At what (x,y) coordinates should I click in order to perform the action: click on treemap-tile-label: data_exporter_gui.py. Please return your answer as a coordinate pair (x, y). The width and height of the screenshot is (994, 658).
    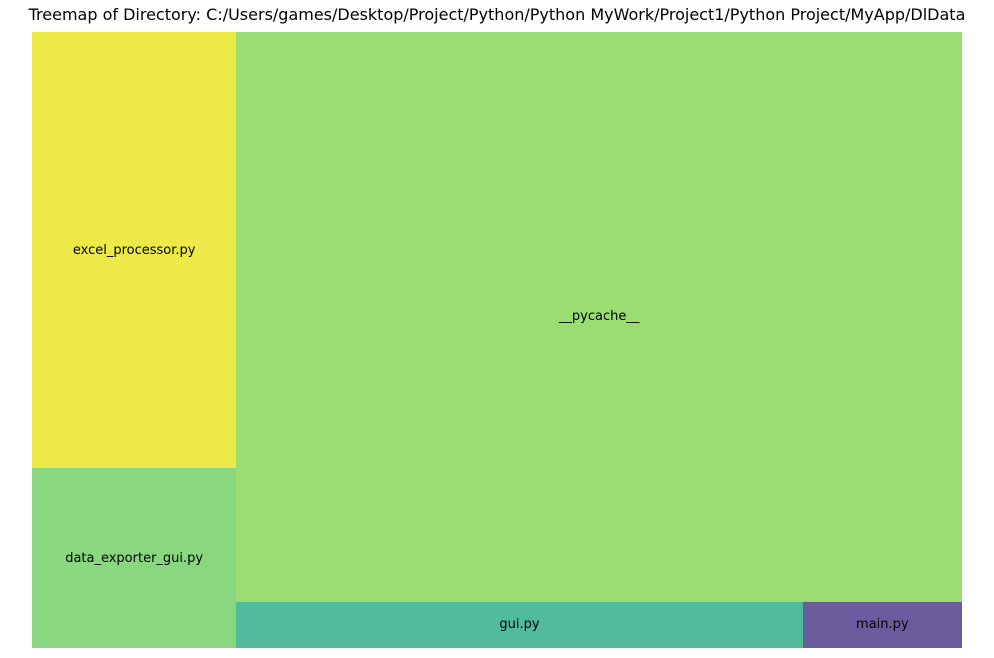
    Looking at the image, I should click on (134, 558).